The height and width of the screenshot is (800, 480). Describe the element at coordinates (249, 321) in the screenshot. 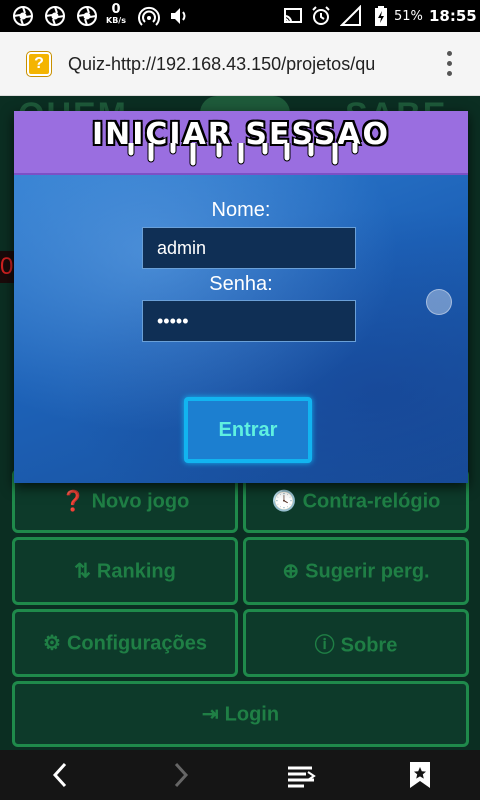

I see `password-input` at that location.